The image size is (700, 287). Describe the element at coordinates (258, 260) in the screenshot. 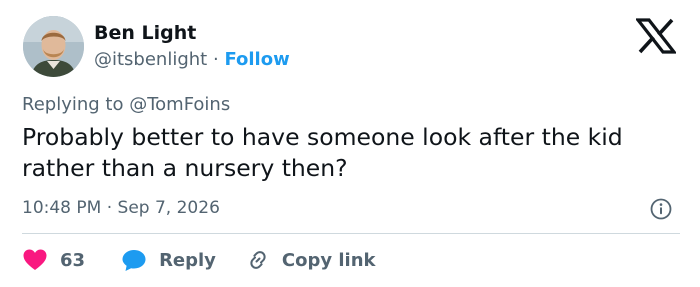

I see `link-icon` at that location.